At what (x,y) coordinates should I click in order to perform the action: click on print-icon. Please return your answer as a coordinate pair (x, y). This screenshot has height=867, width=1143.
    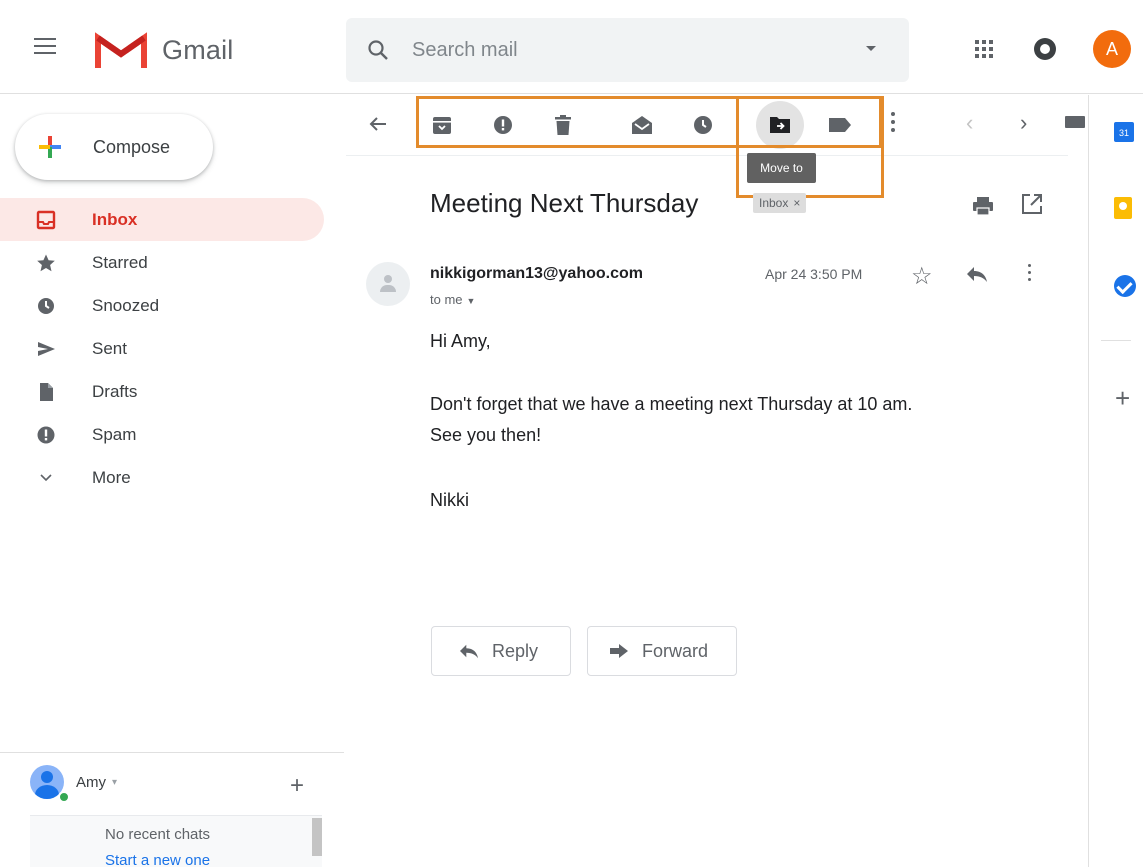
    Looking at the image, I should click on (983, 208).